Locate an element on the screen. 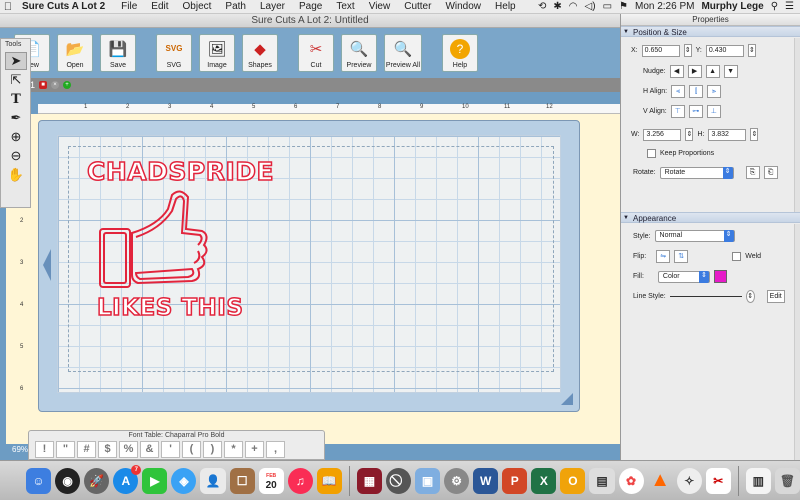 The height and width of the screenshot is (500, 800). y-field: 0.430 is located at coordinates (724, 50).